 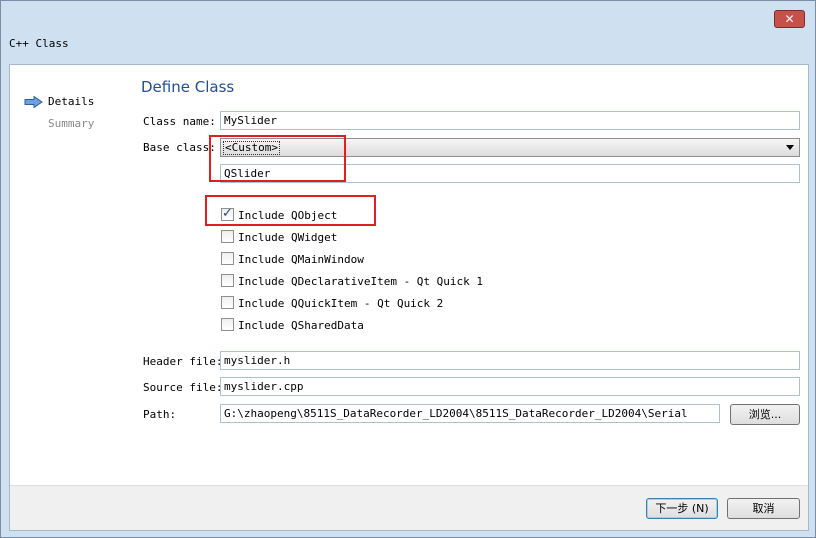 I want to click on base-class-selected: <Custom>, so click(x=251, y=148).